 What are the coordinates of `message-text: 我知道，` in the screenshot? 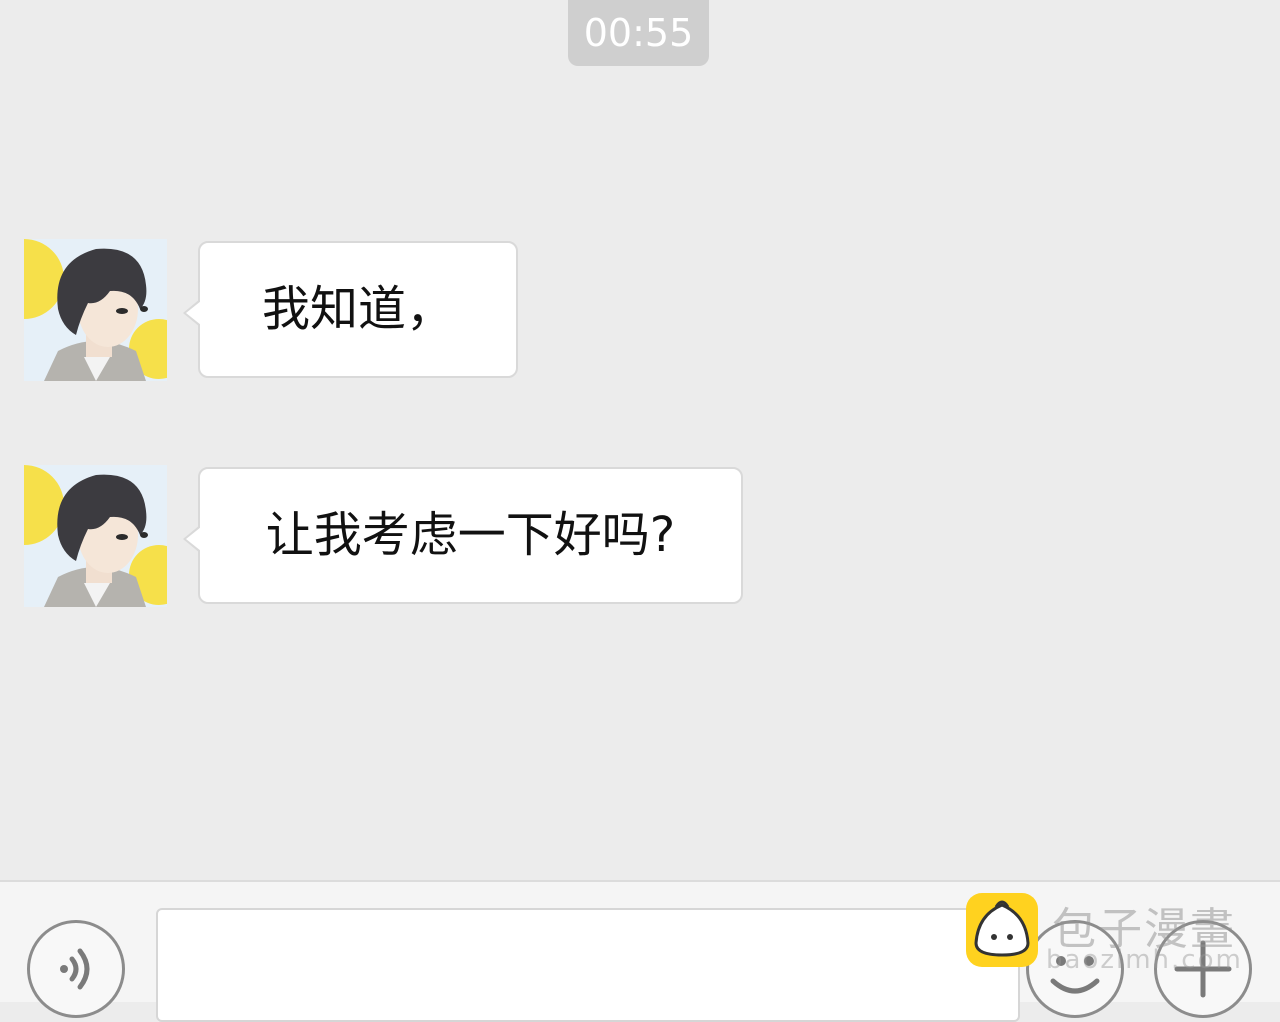 It's located at (357, 309).